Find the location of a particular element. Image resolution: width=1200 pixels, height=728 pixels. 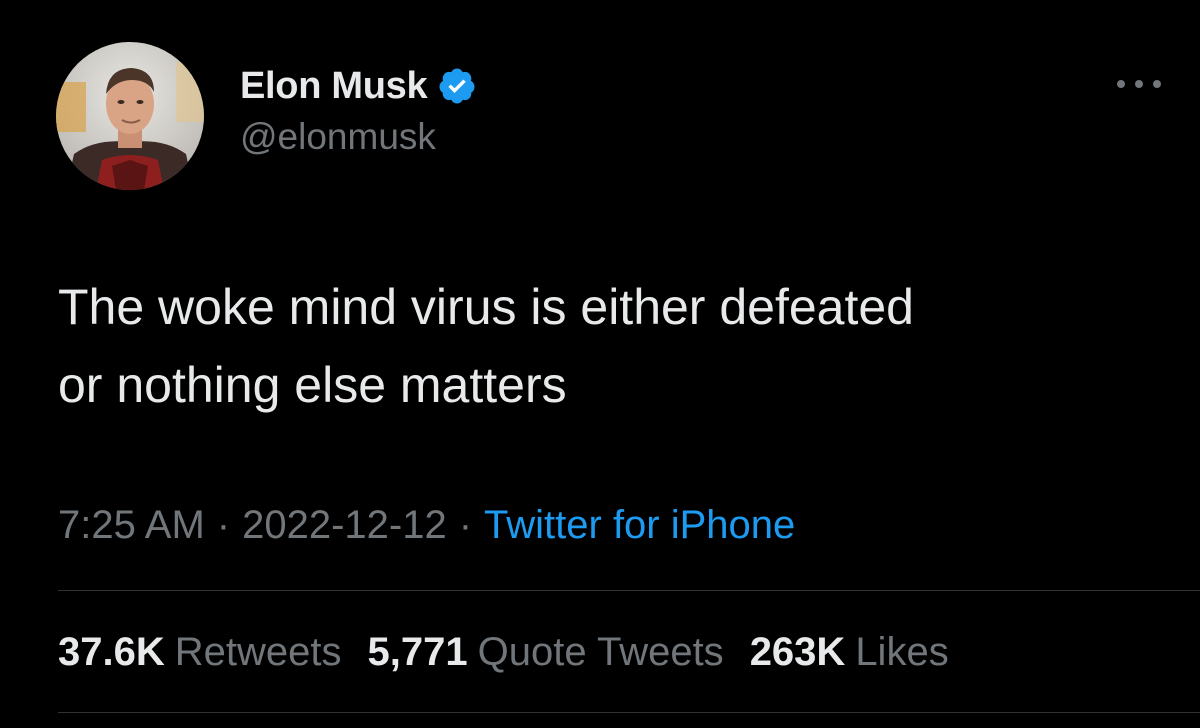

author-name-row: Elon Musk is located at coordinates (358, 86).